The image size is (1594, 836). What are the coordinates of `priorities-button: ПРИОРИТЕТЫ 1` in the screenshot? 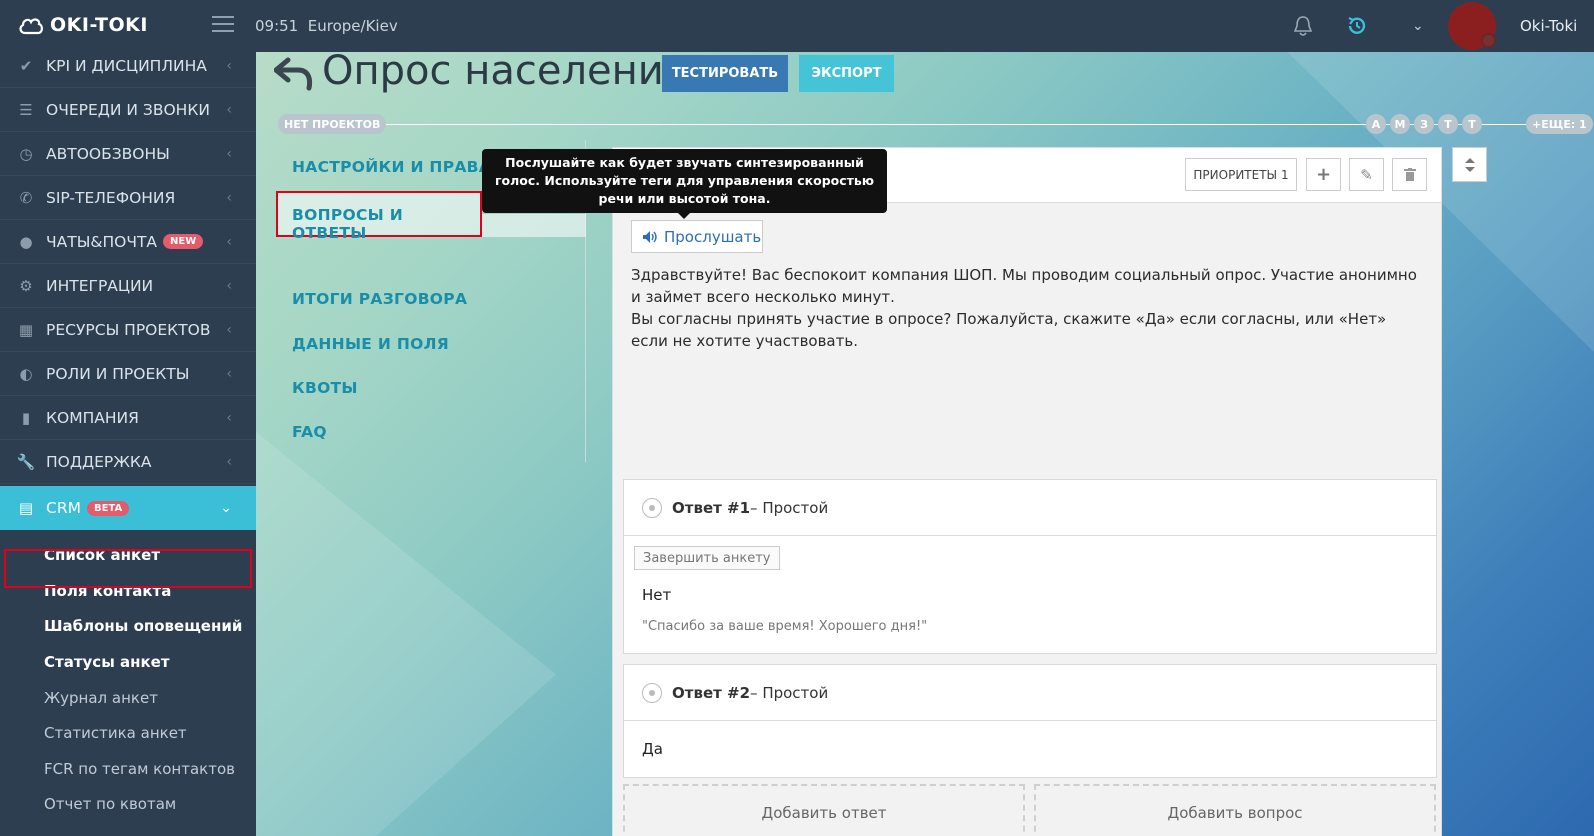 It's located at (1241, 174).